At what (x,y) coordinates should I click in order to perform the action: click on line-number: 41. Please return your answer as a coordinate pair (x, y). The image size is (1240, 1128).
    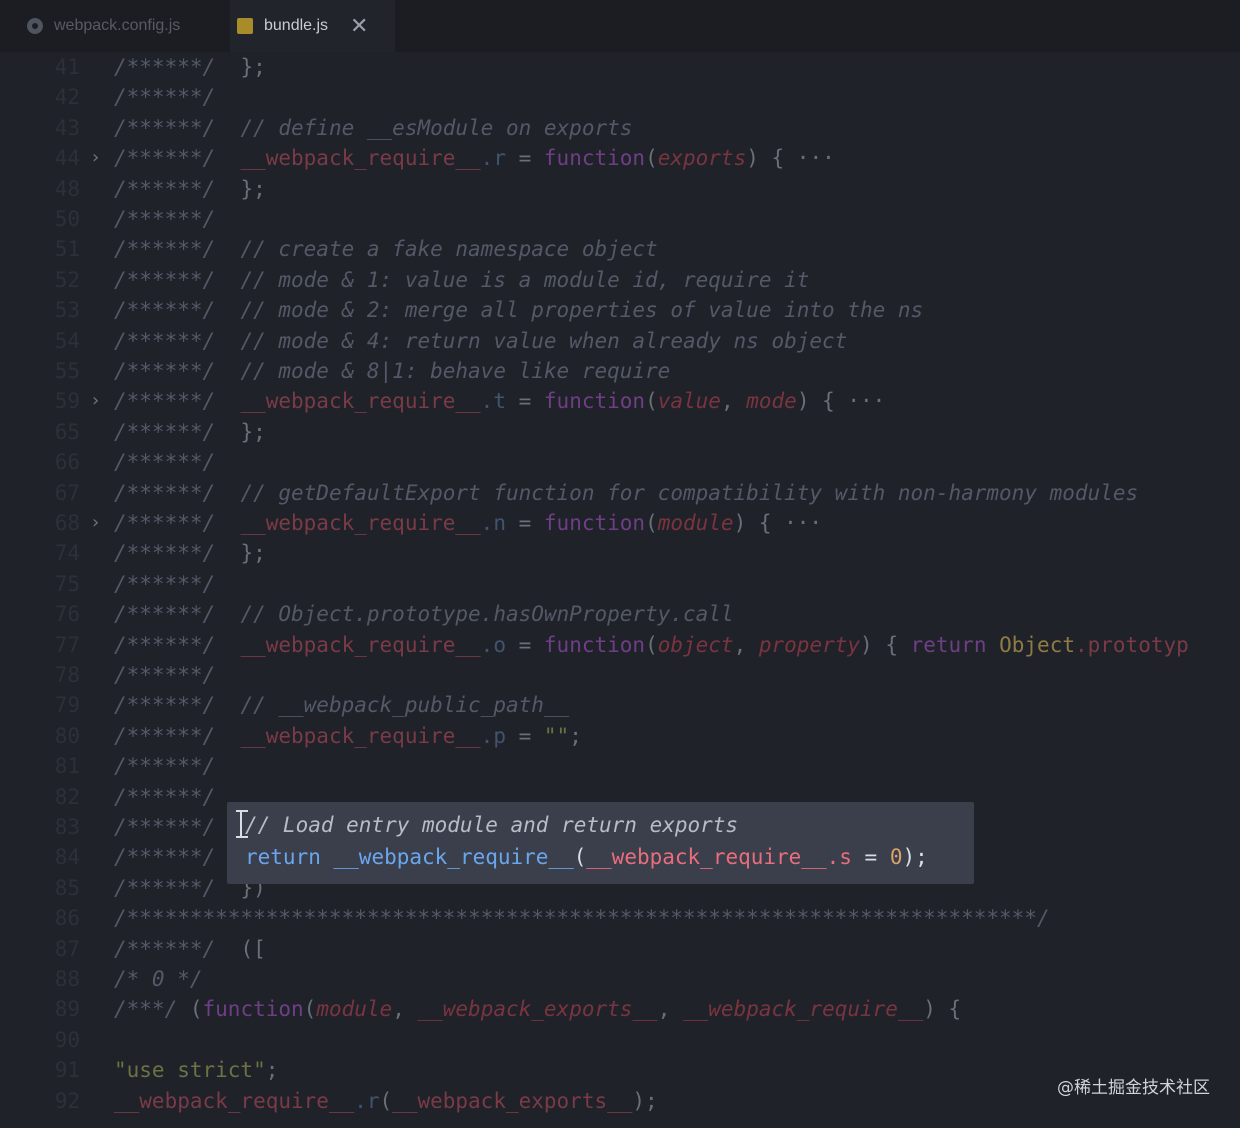
    Looking at the image, I should click on (67, 67).